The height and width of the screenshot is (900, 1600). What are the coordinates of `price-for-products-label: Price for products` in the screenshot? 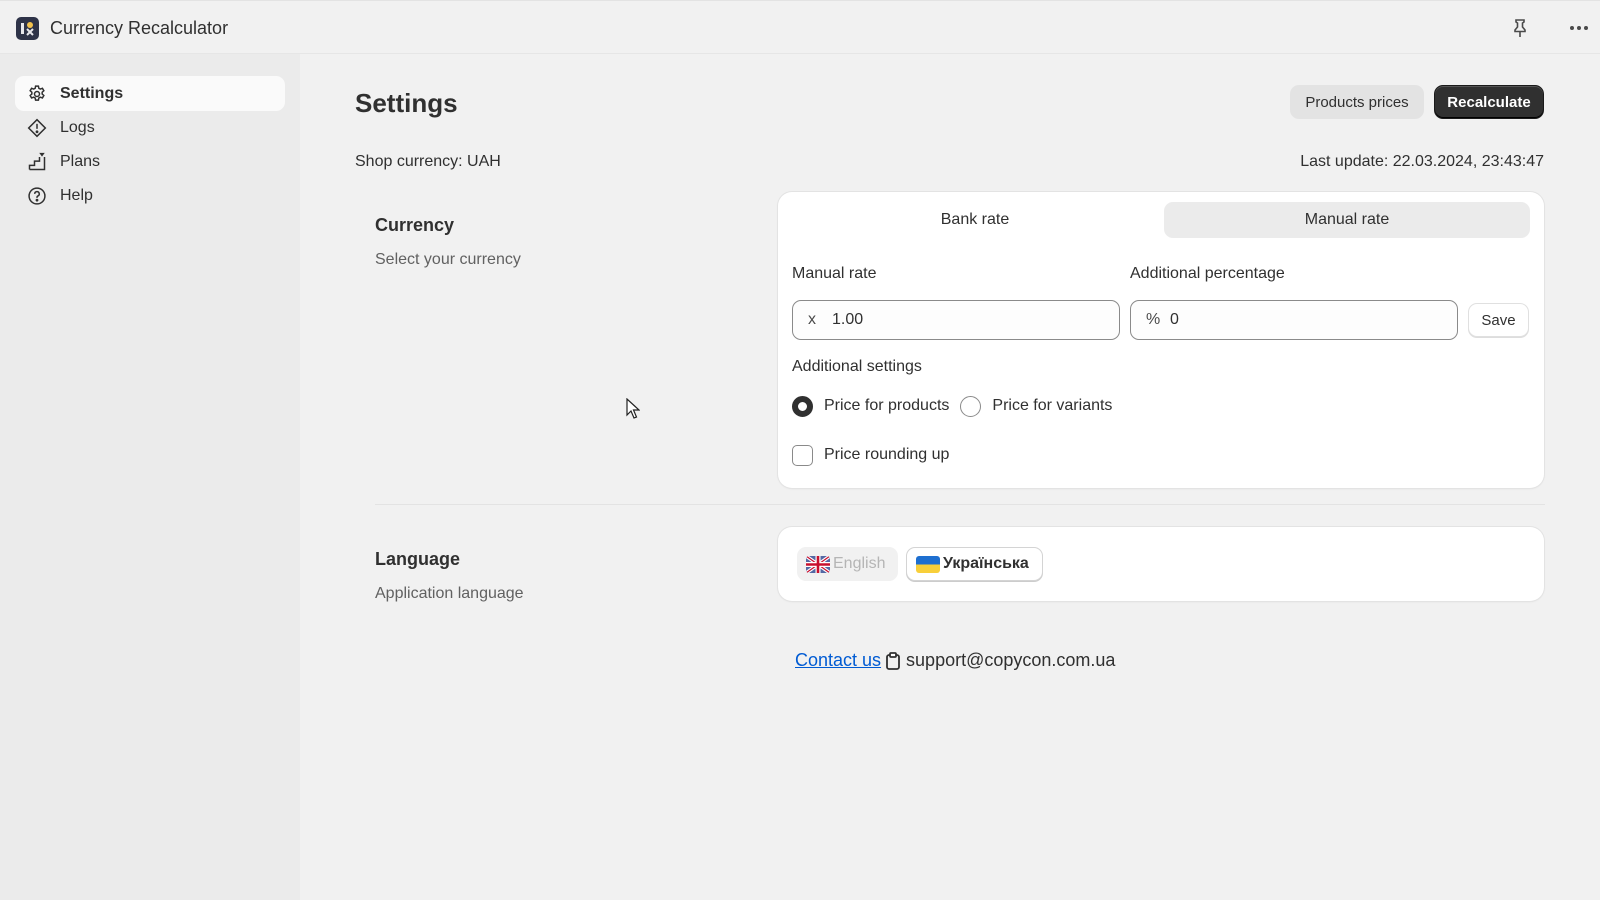 It's located at (886, 406).